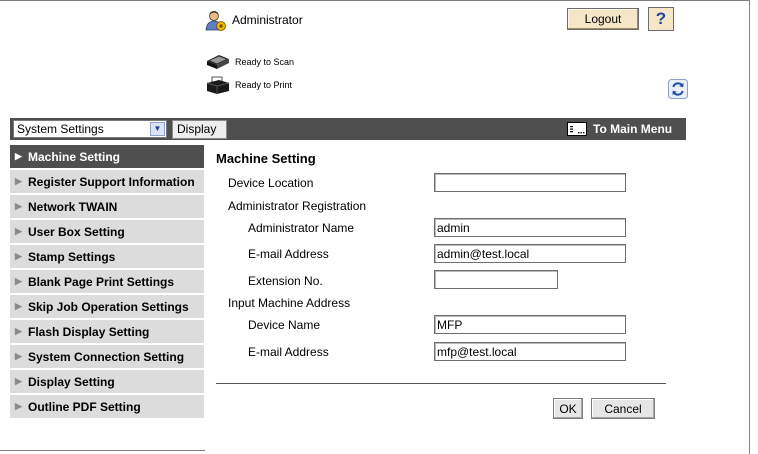 The height and width of the screenshot is (454, 758). Describe the element at coordinates (111, 181) in the screenshot. I see `sidebar-item-label: Register Support Information` at that location.